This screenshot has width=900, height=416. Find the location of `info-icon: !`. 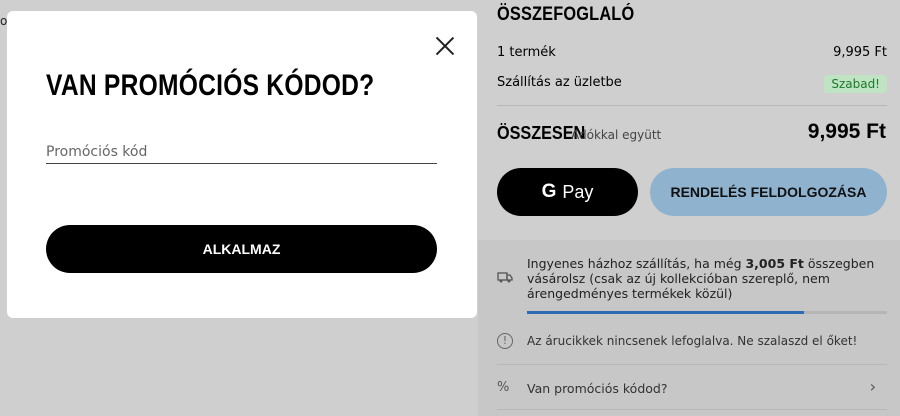

info-icon: ! is located at coordinates (505, 341).